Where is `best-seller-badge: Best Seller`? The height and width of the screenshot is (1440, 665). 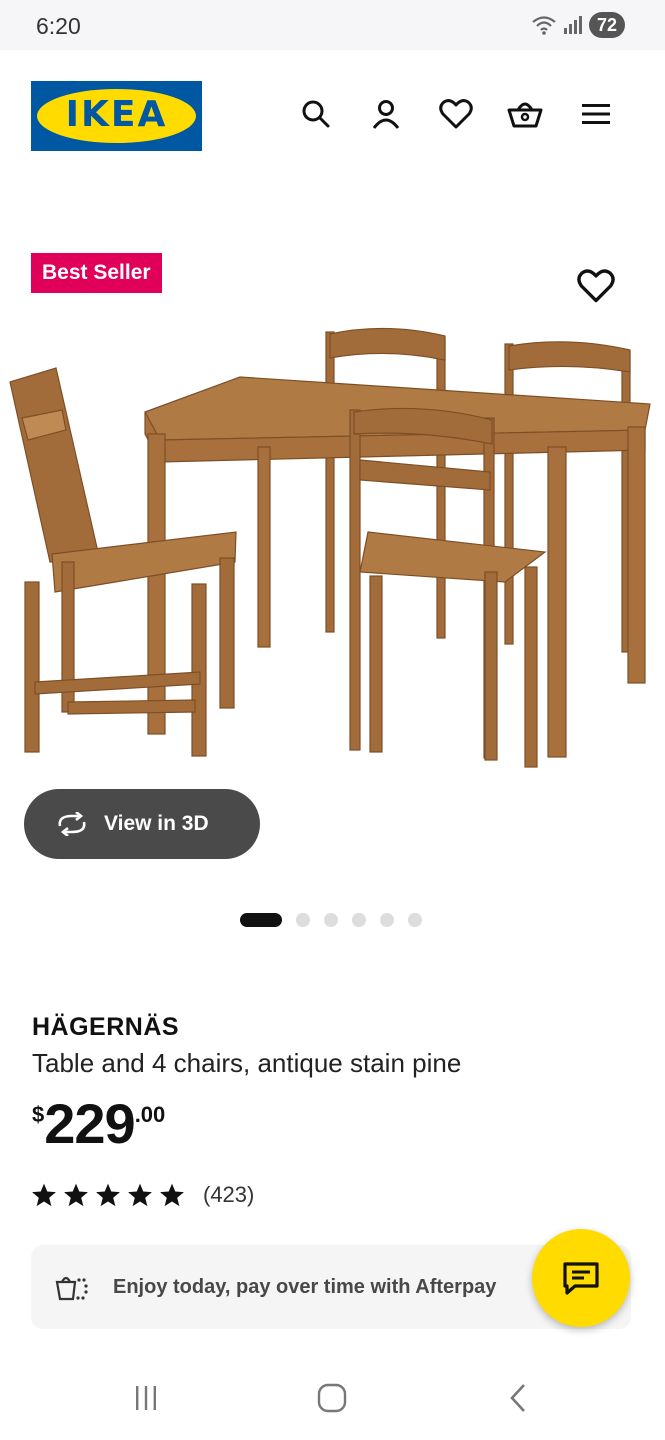
best-seller-badge: Best Seller is located at coordinates (96, 273).